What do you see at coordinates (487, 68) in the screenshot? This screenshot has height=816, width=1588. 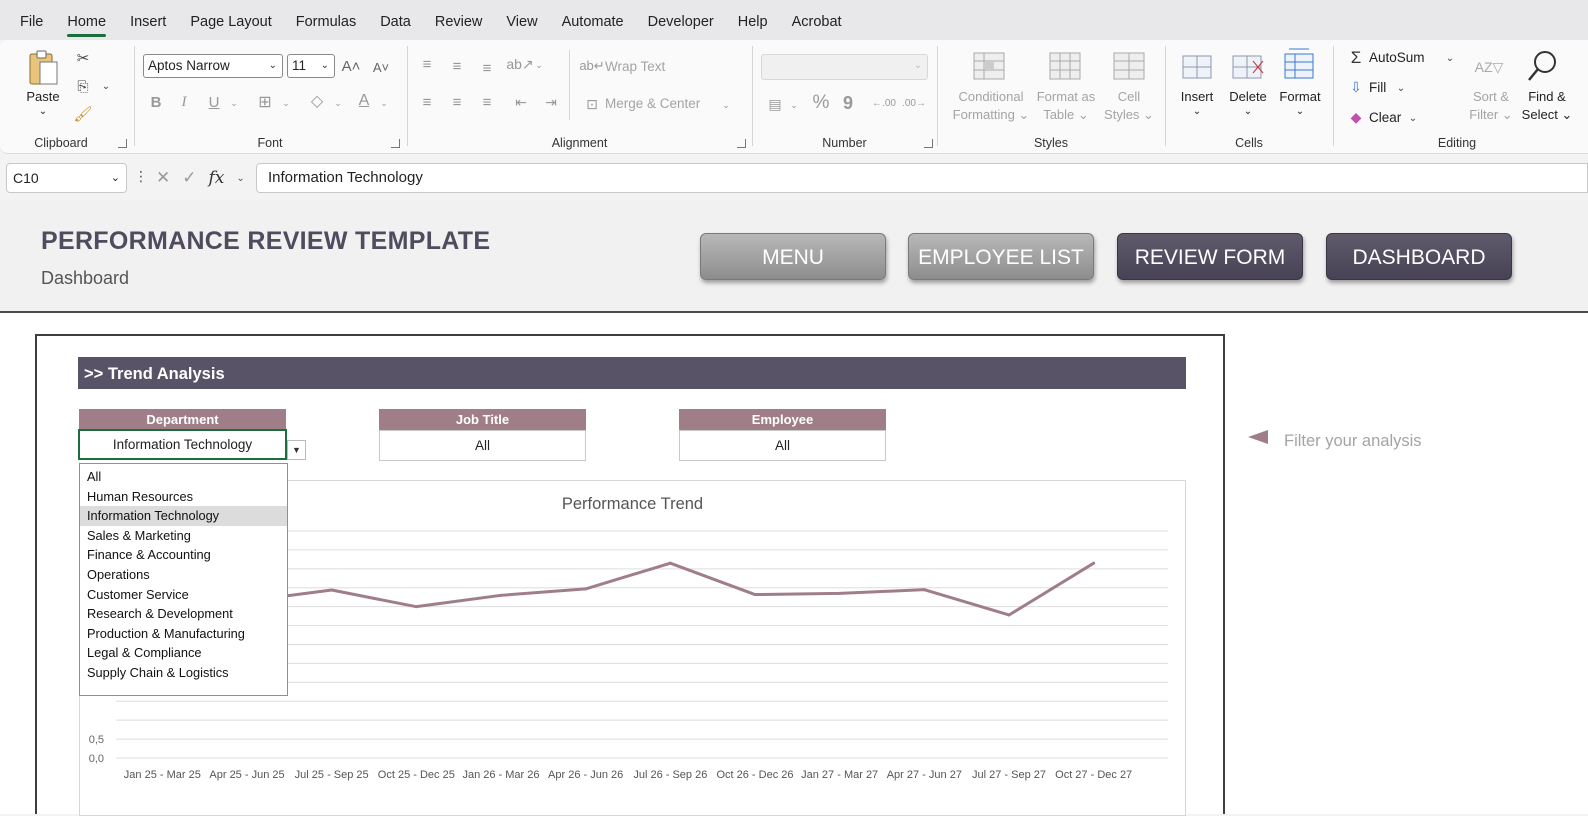 I see `align-bottom-icon: ≡` at bounding box center [487, 68].